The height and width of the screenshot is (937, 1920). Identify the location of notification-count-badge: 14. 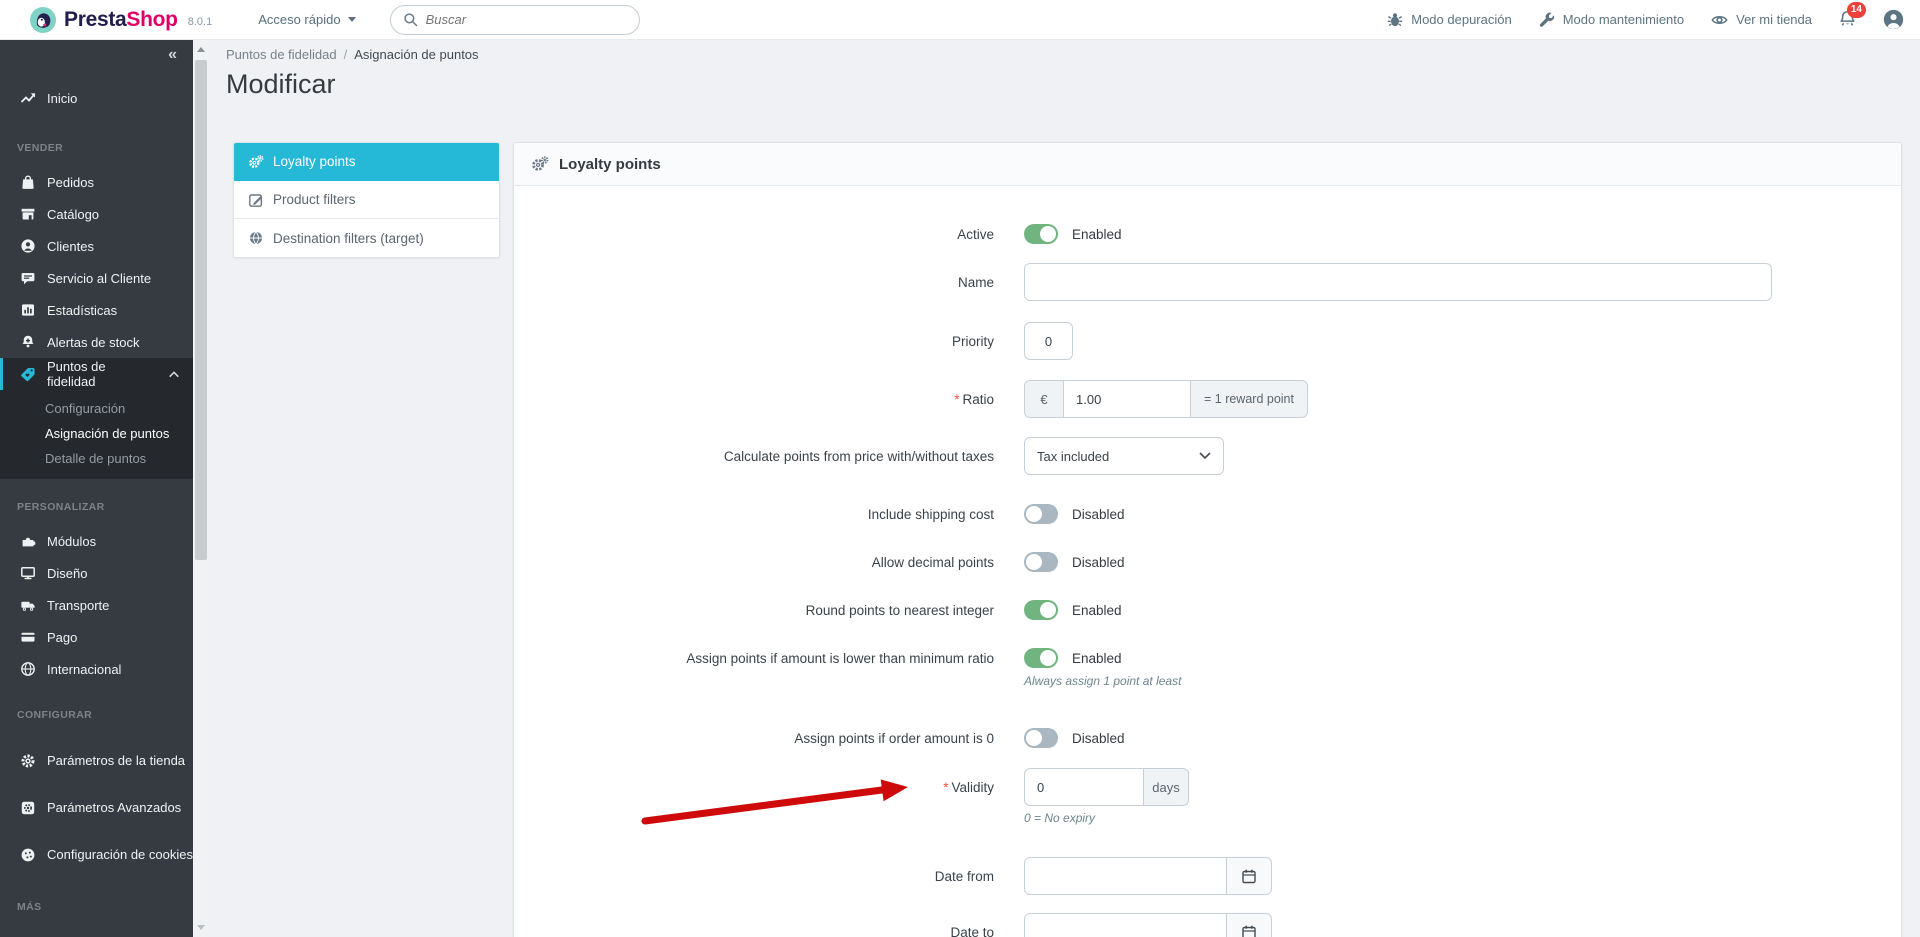
(1856, 9).